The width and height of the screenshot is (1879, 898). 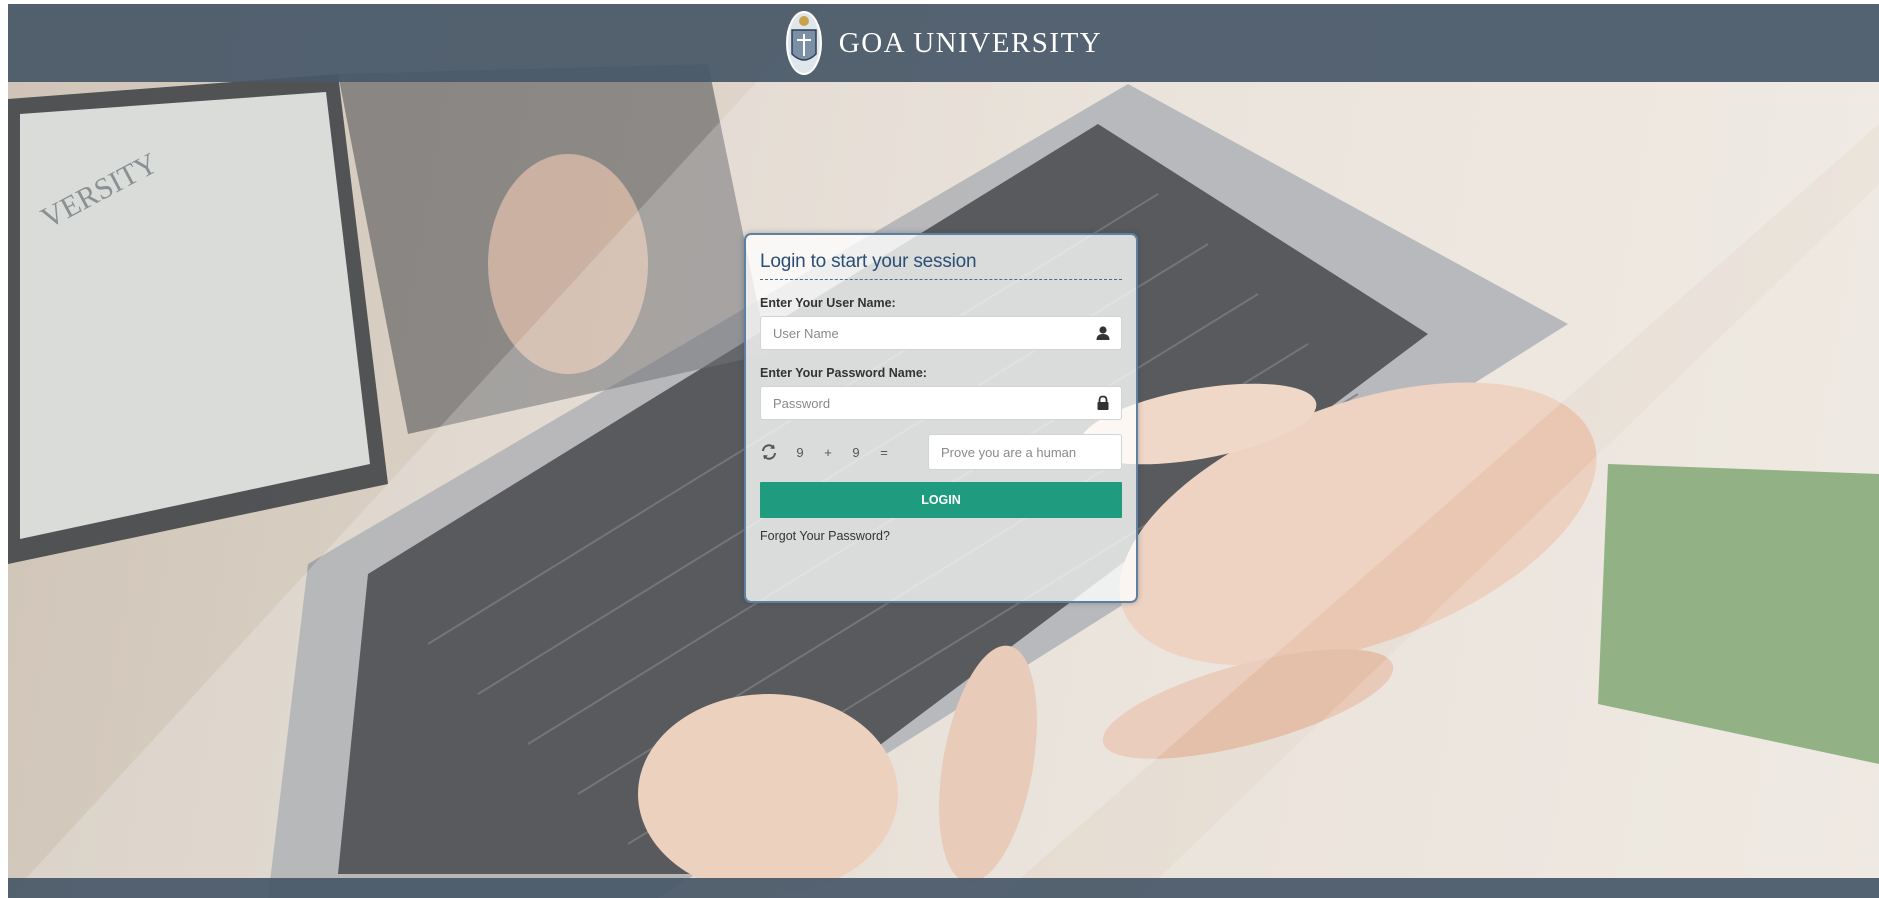 I want to click on captcha-equals: =, so click(x=884, y=452).